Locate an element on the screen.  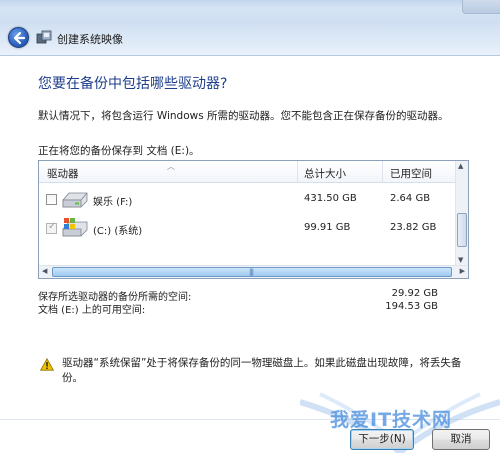
column-drive: 驱动器 is located at coordinates (63, 173).